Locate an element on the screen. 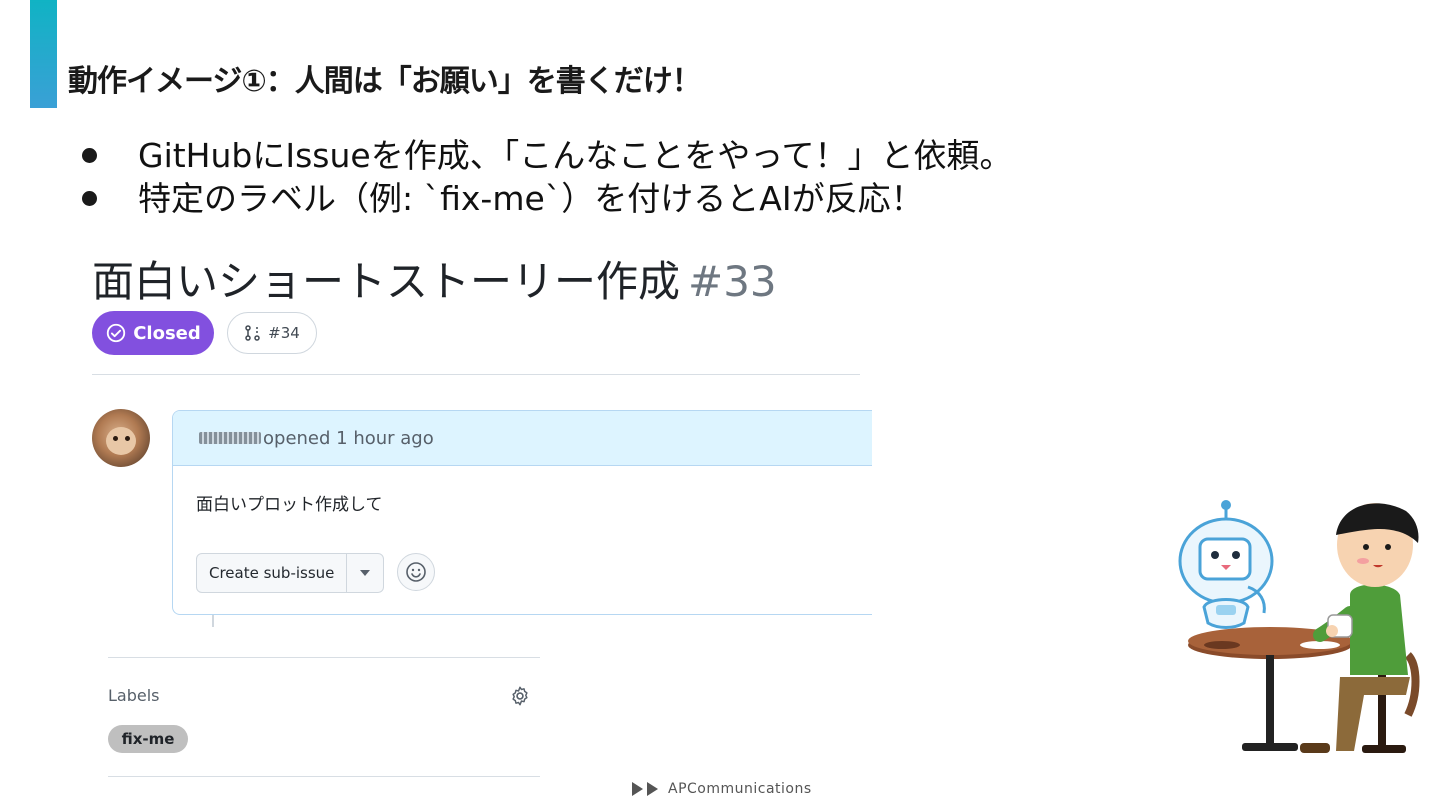 This screenshot has height=810, width=1440. title-accent-bar is located at coordinates (43, 54).